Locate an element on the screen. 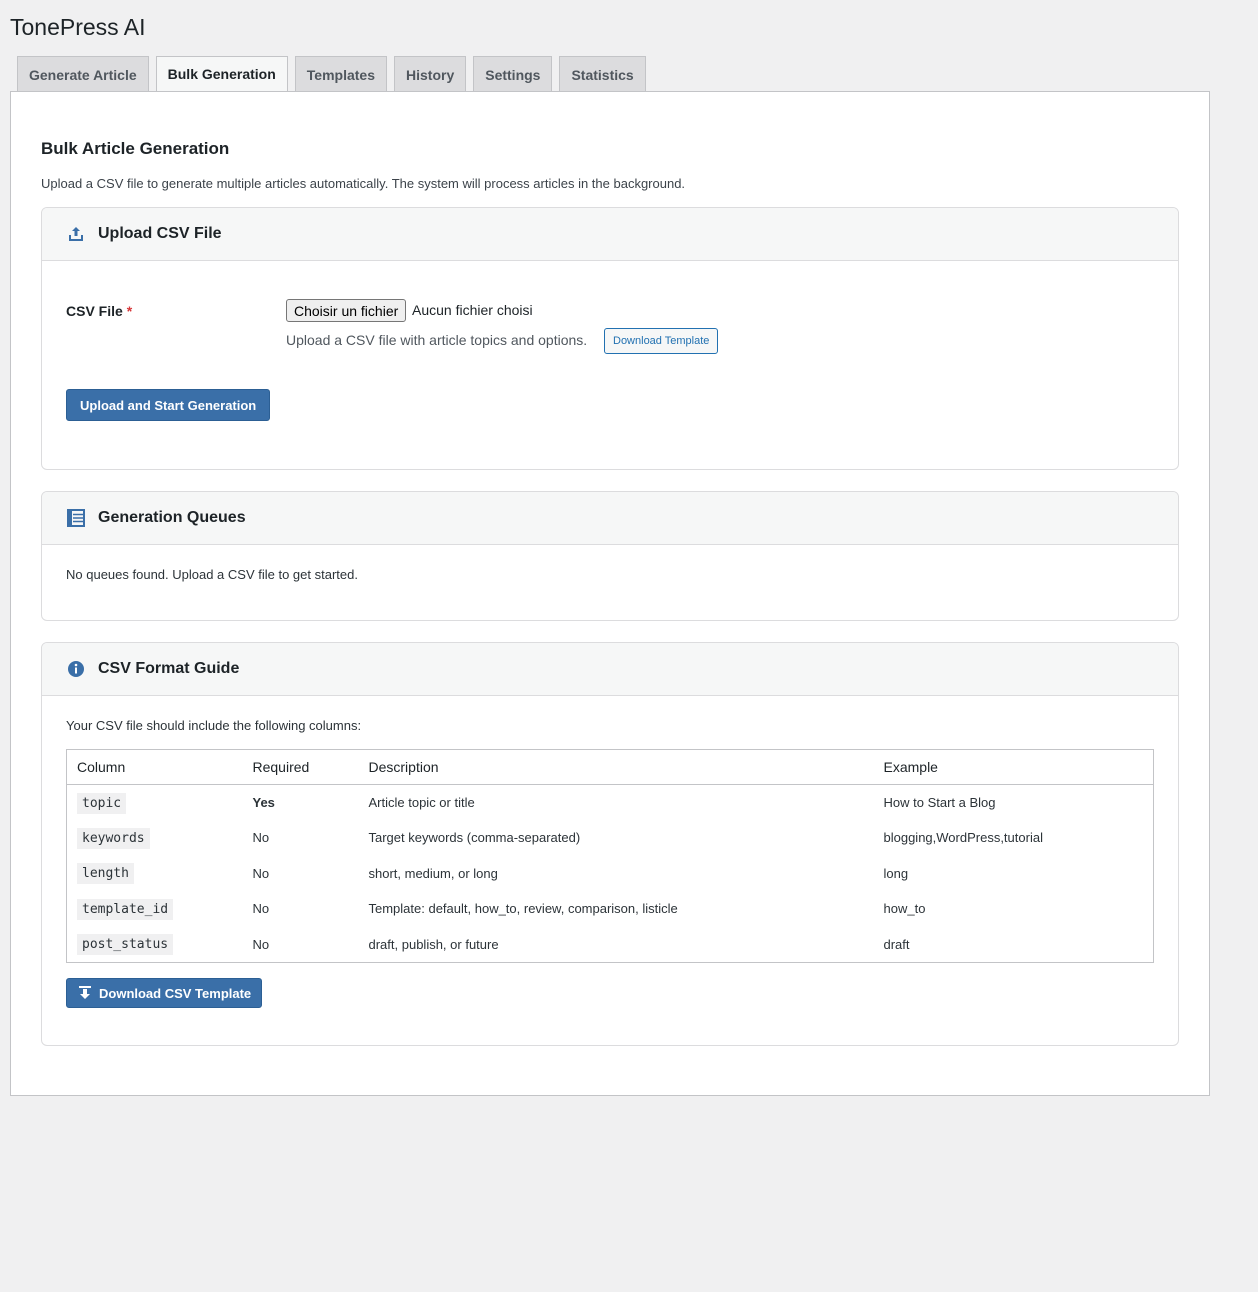 The image size is (1258, 1292). header-example: Example is located at coordinates (1013, 767).